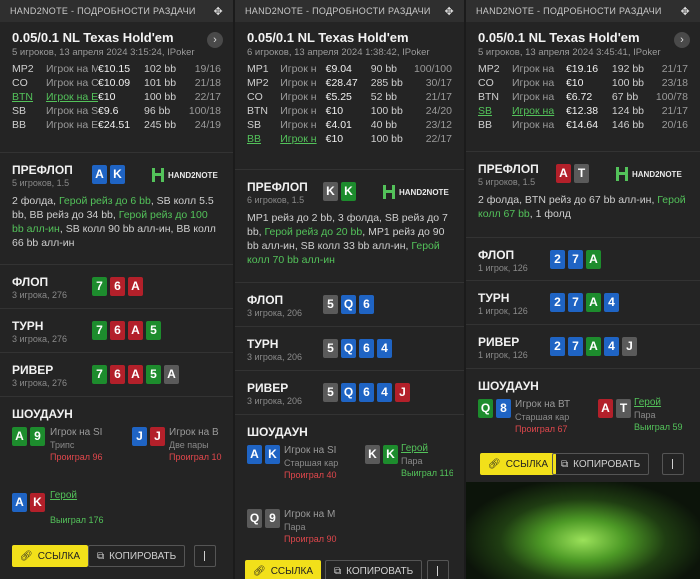 The image size is (700, 579). Describe the element at coordinates (339, 191) in the screenshot. I see `hole-cards: K K` at that location.